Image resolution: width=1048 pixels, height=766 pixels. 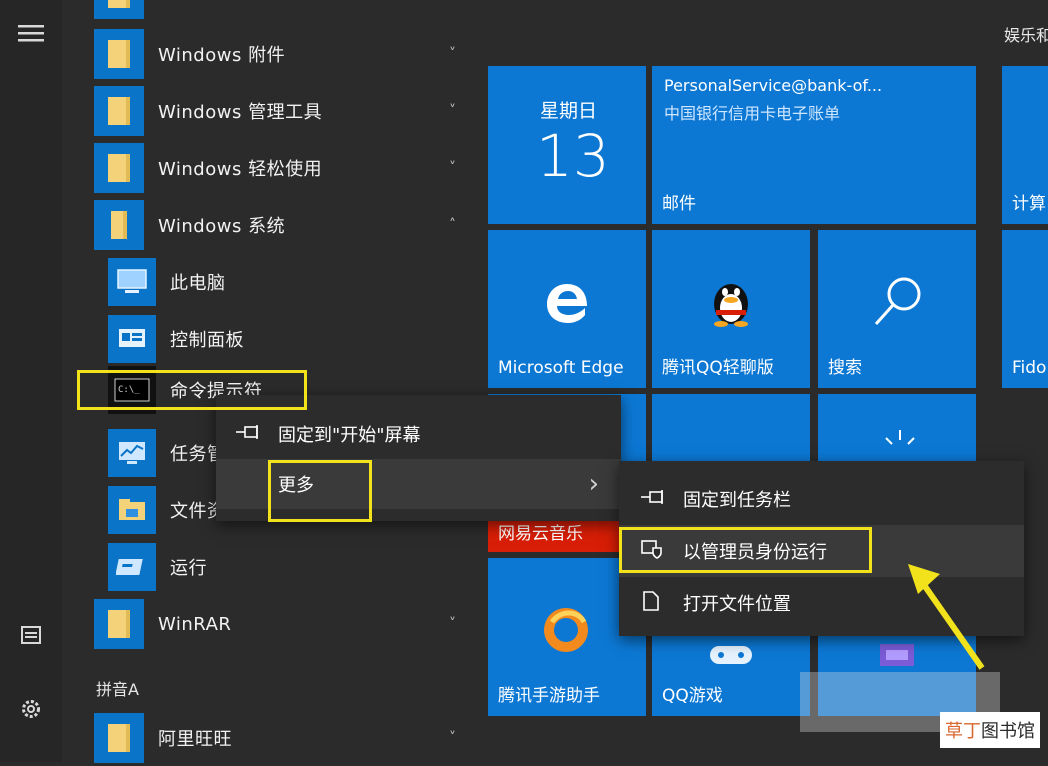 What do you see at coordinates (540, 534) in the screenshot?
I see `tile-label: 网易云音乐` at bounding box center [540, 534].